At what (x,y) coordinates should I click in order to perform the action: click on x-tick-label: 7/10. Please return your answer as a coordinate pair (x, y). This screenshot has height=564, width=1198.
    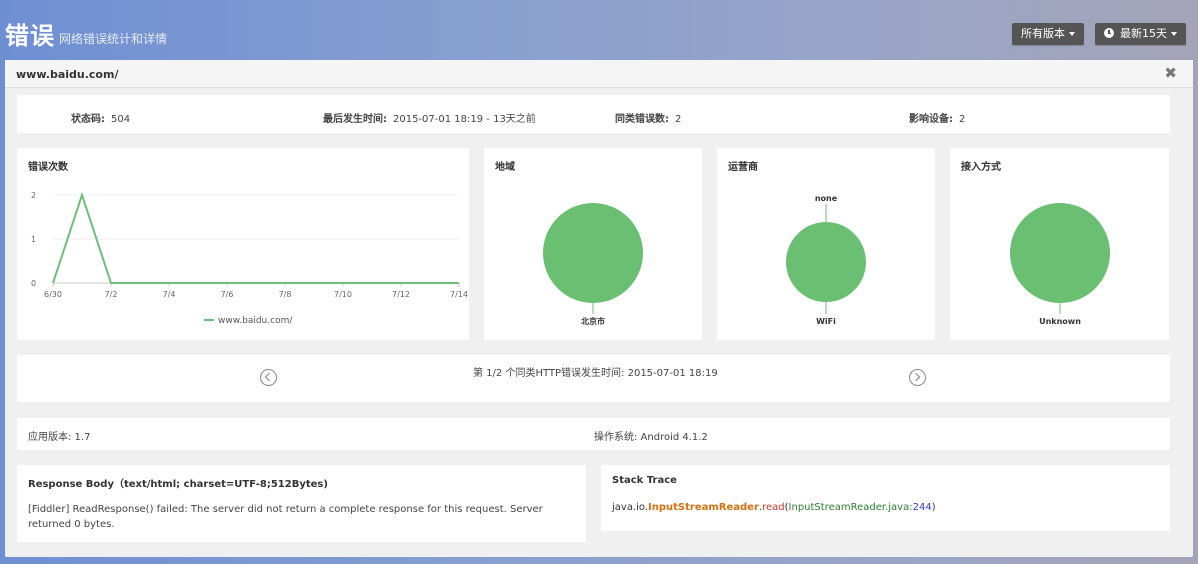
    Looking at the image, I should click on (343, 294).